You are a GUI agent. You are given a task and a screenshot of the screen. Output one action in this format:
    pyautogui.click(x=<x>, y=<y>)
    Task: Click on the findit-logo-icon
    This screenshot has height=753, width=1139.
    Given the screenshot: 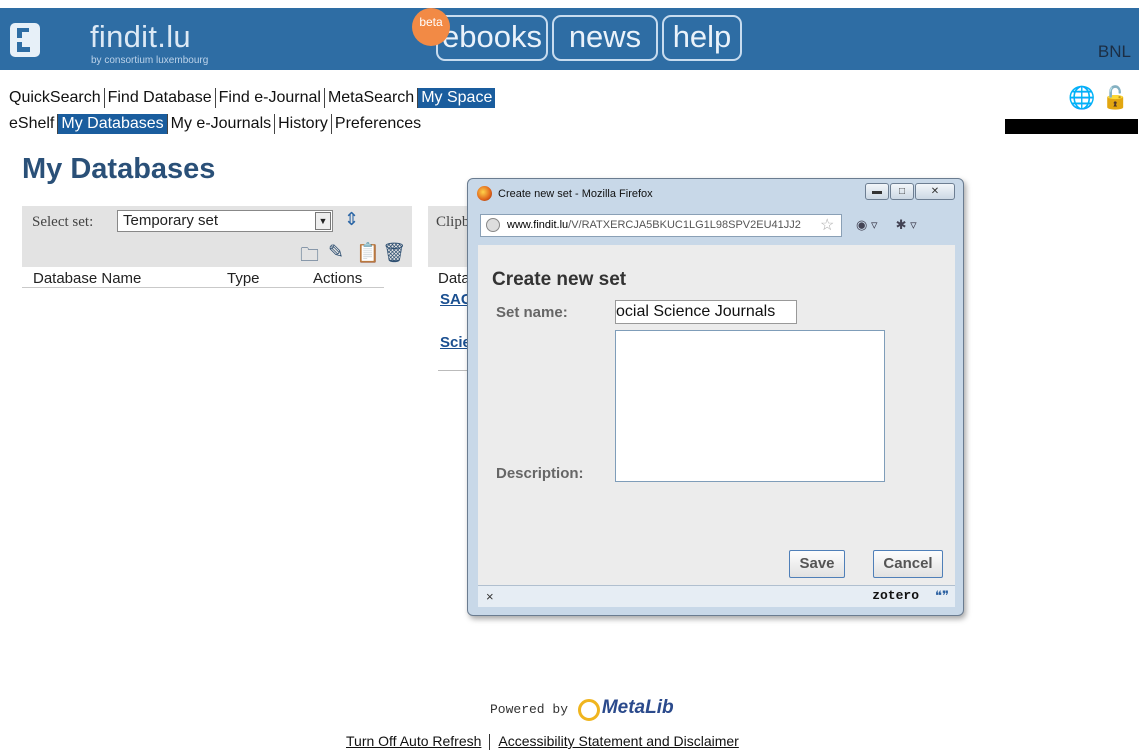 What is the action you would take?
    pyautogui.click(x=25, y=40)
    